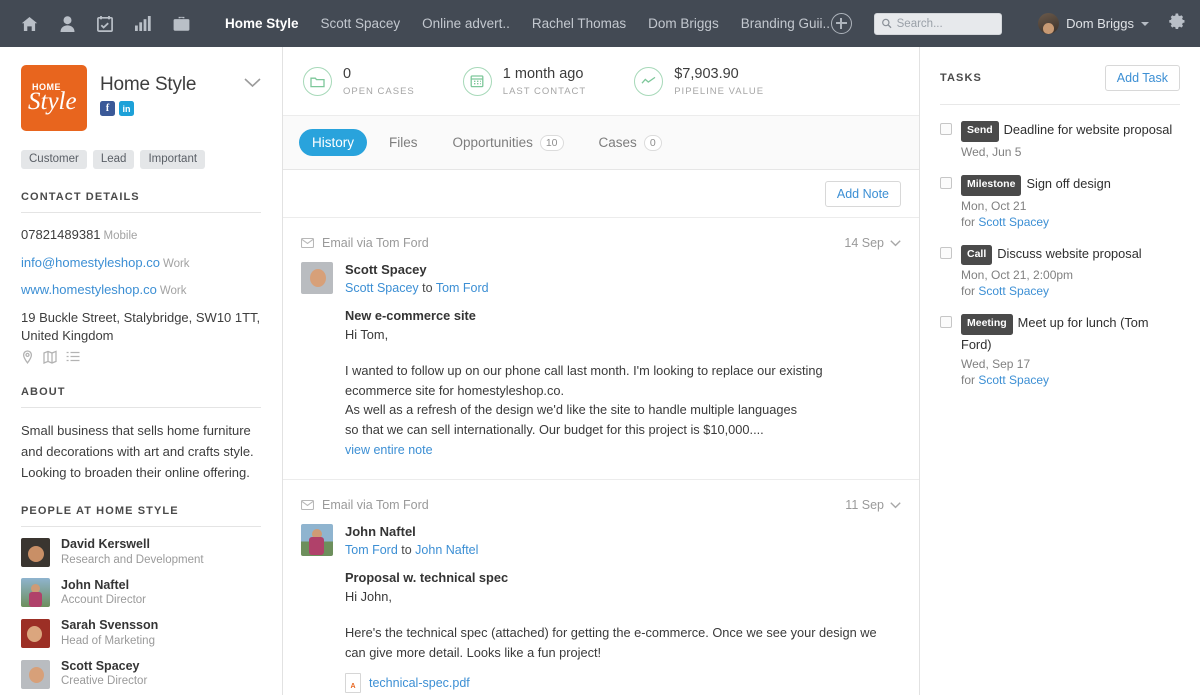 The image size is (1200, 695). Describe the element at coordinates (361, 23) in the screenshot. I see `nav-link-scott-spacey: Scott Spacey` at that location.